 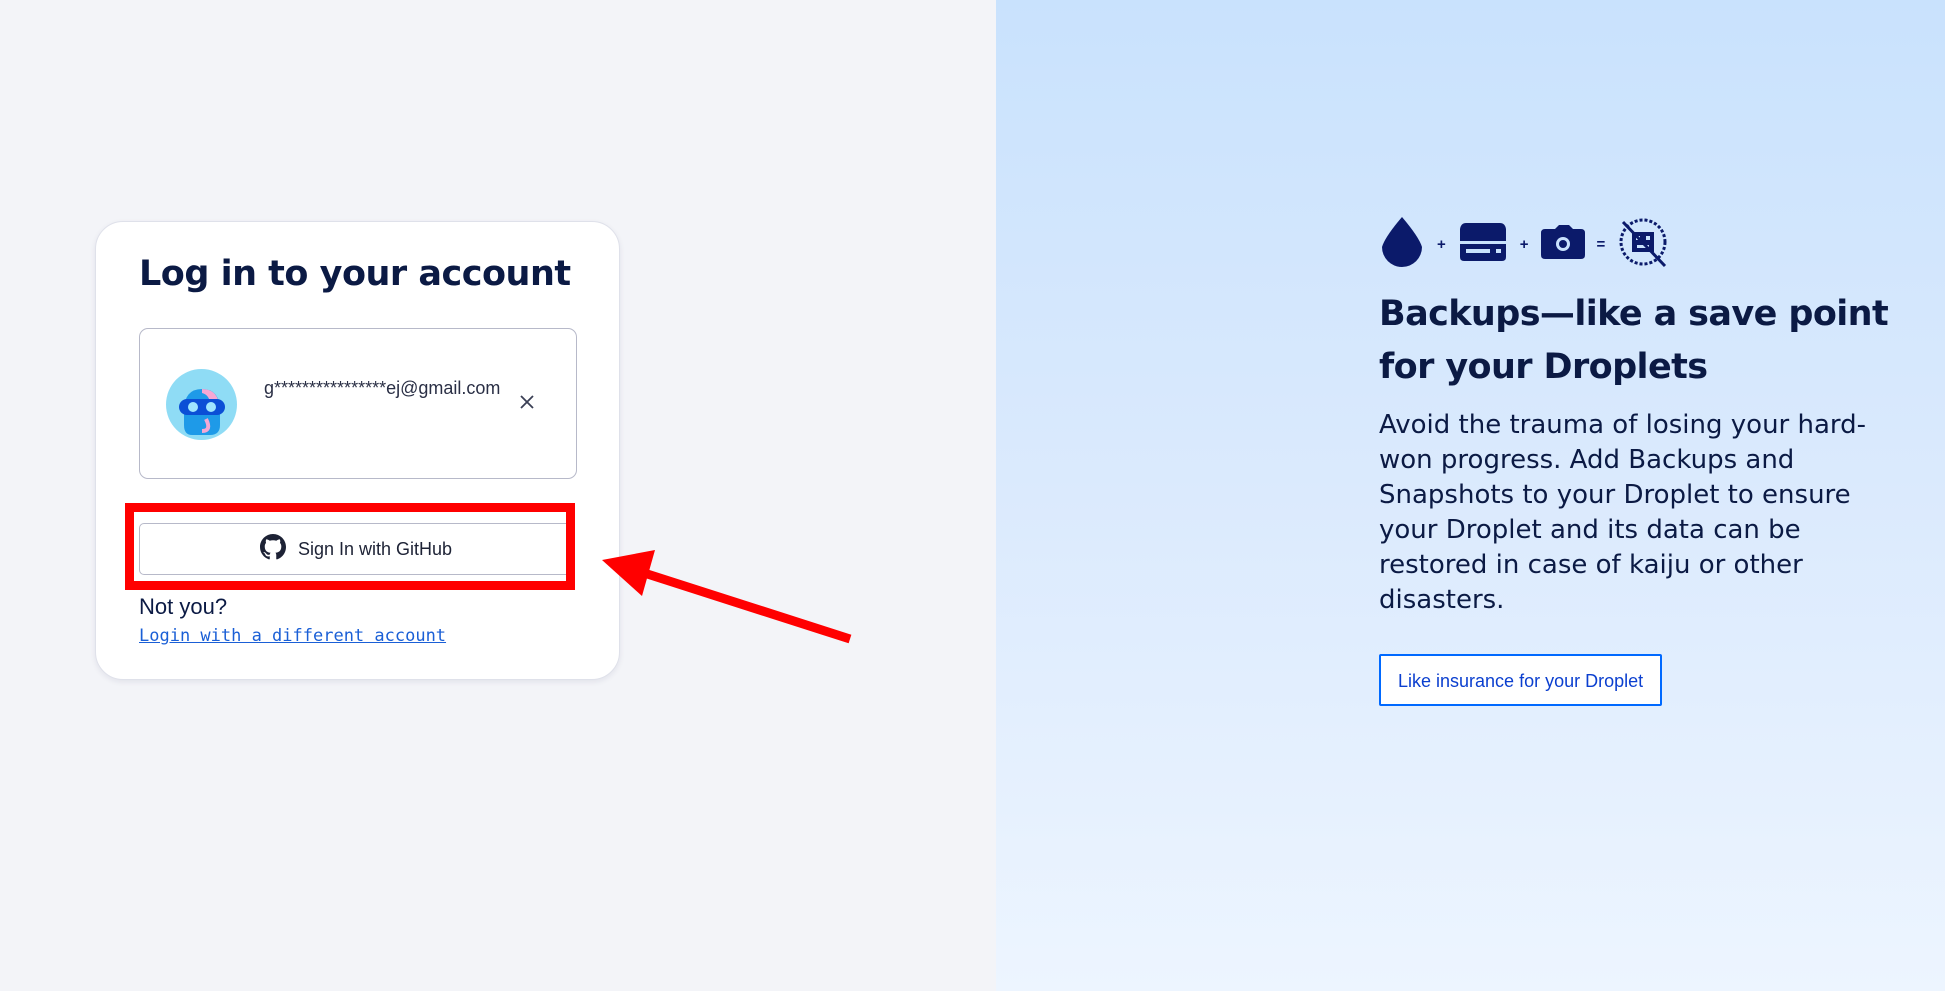 I want to click on plus-symbol: +, so click(x=1441, y=244).